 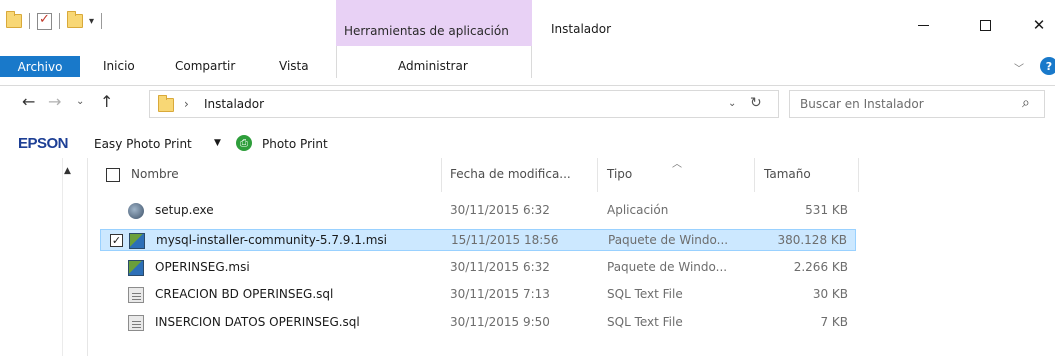 What do you see at coordinates (787, 174) in the screenshot?
I see `column-header-size: Tamaño` at bounding box center [787, 174].